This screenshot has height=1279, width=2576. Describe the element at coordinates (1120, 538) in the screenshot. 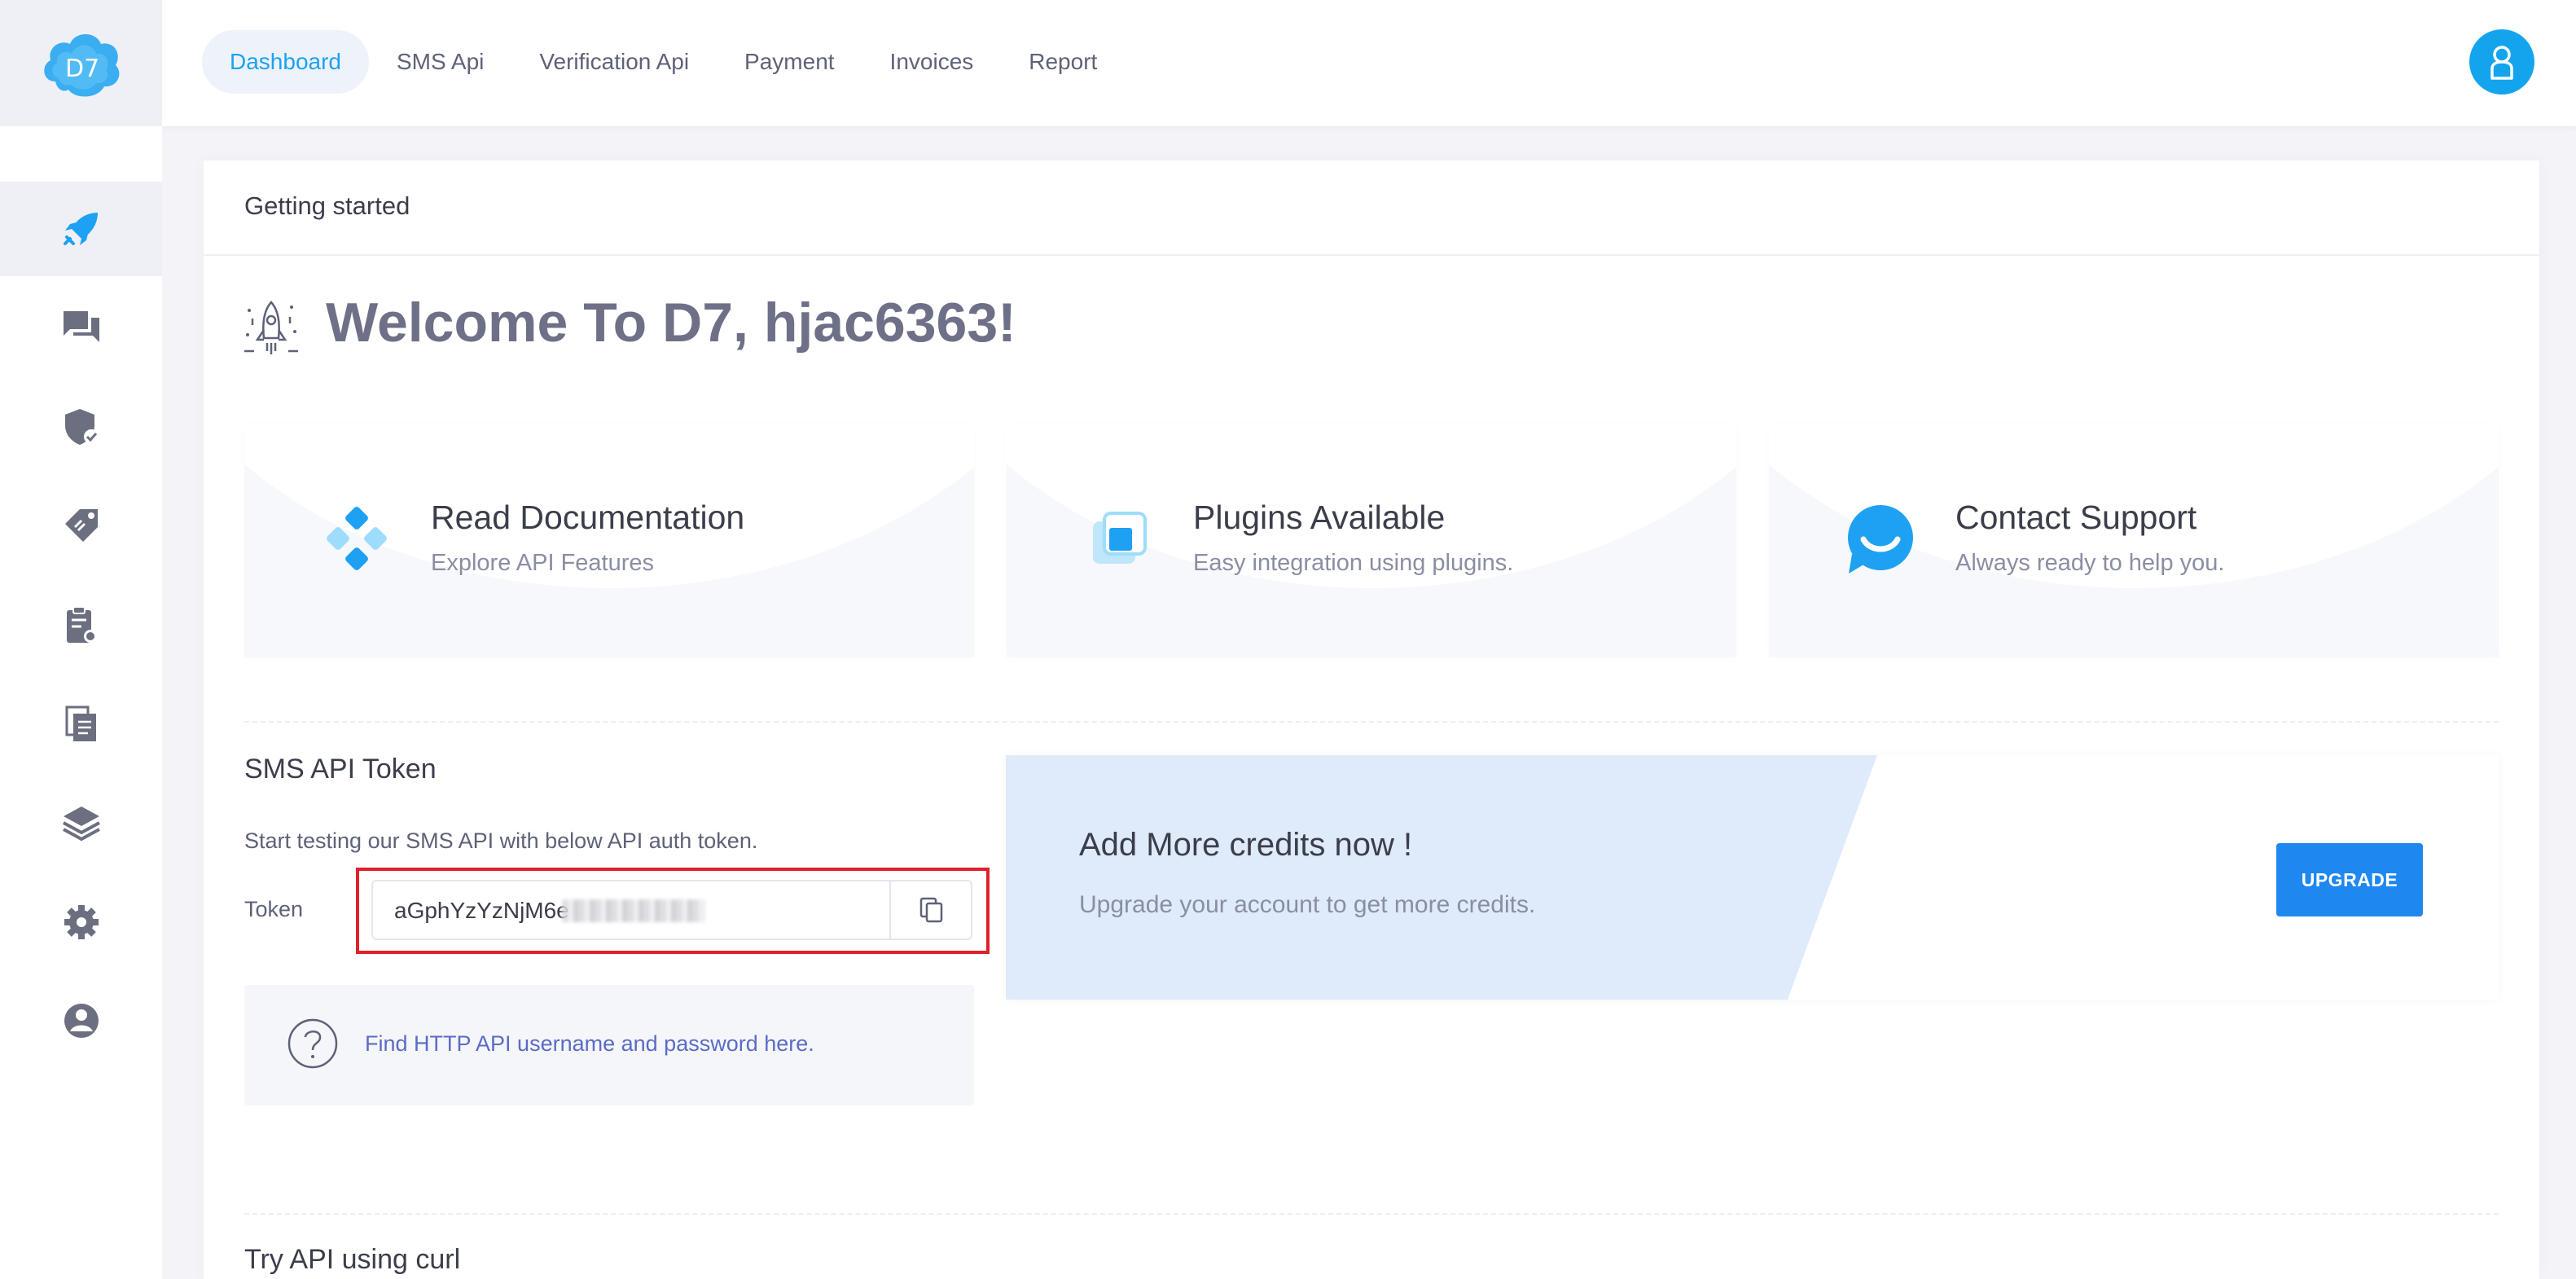

I see `plugins-icon` at that location.